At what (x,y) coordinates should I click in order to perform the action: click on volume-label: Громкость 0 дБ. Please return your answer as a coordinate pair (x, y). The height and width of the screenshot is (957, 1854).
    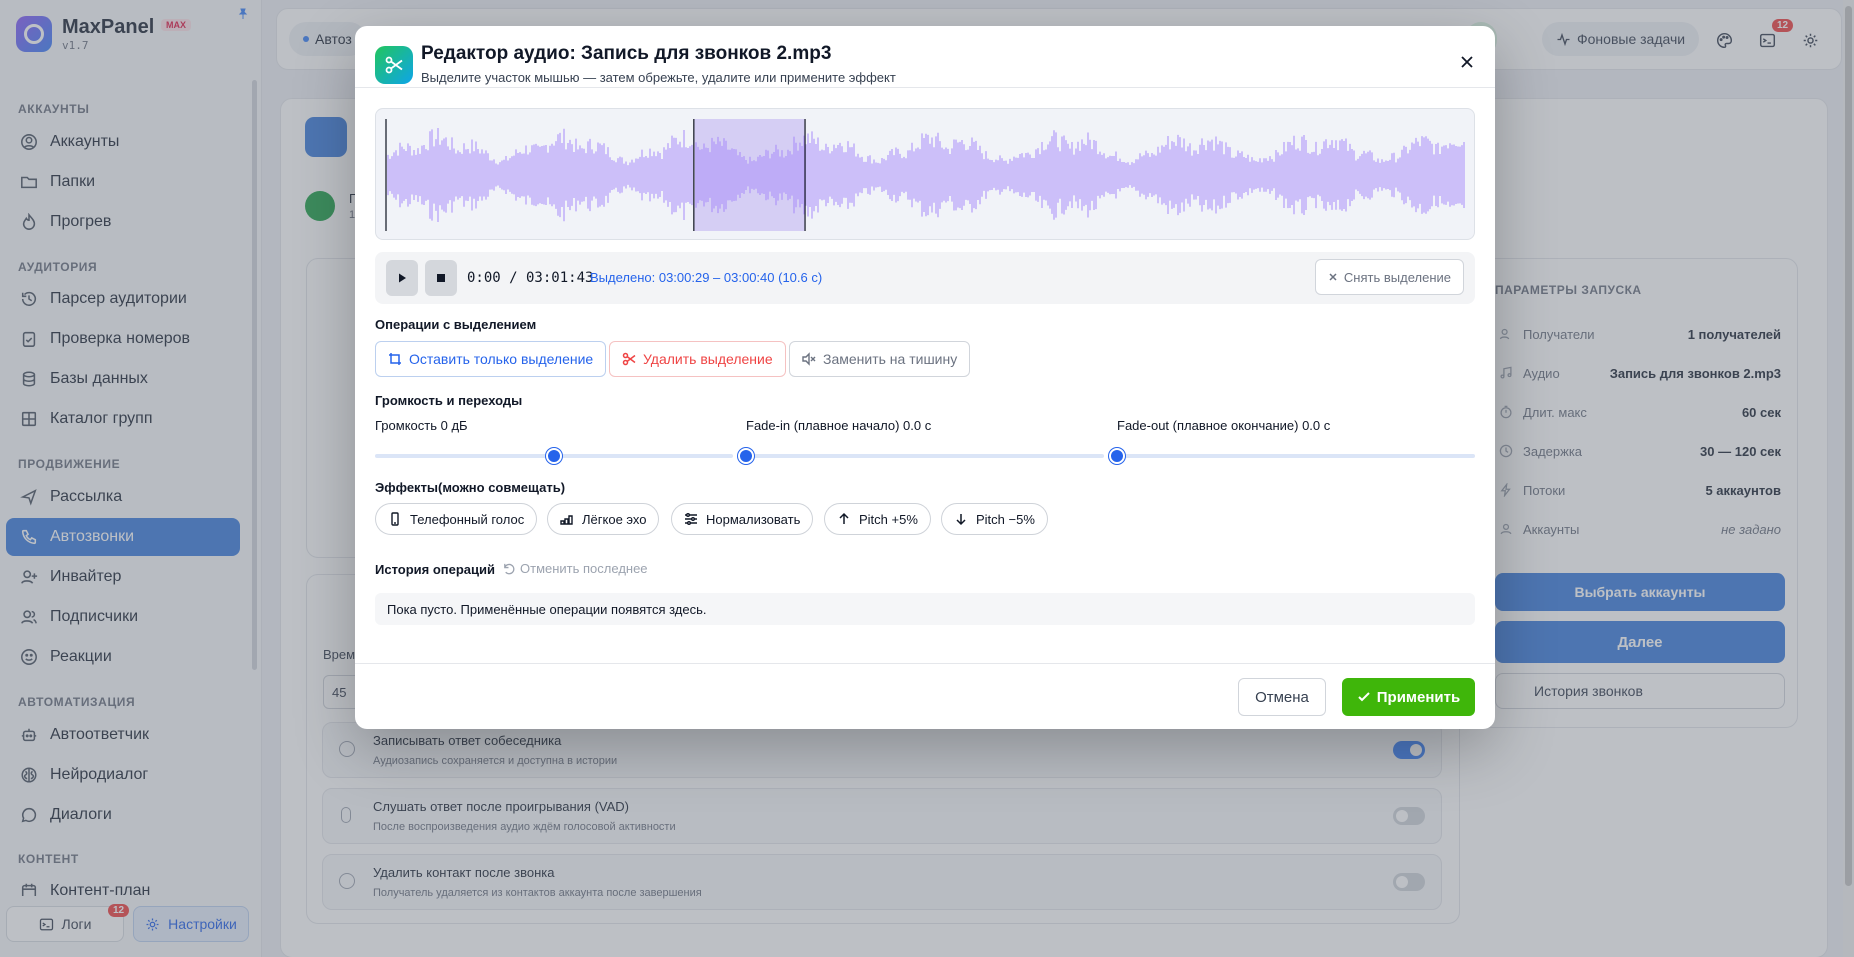
    Looking at the image, I should click on (421, 425).